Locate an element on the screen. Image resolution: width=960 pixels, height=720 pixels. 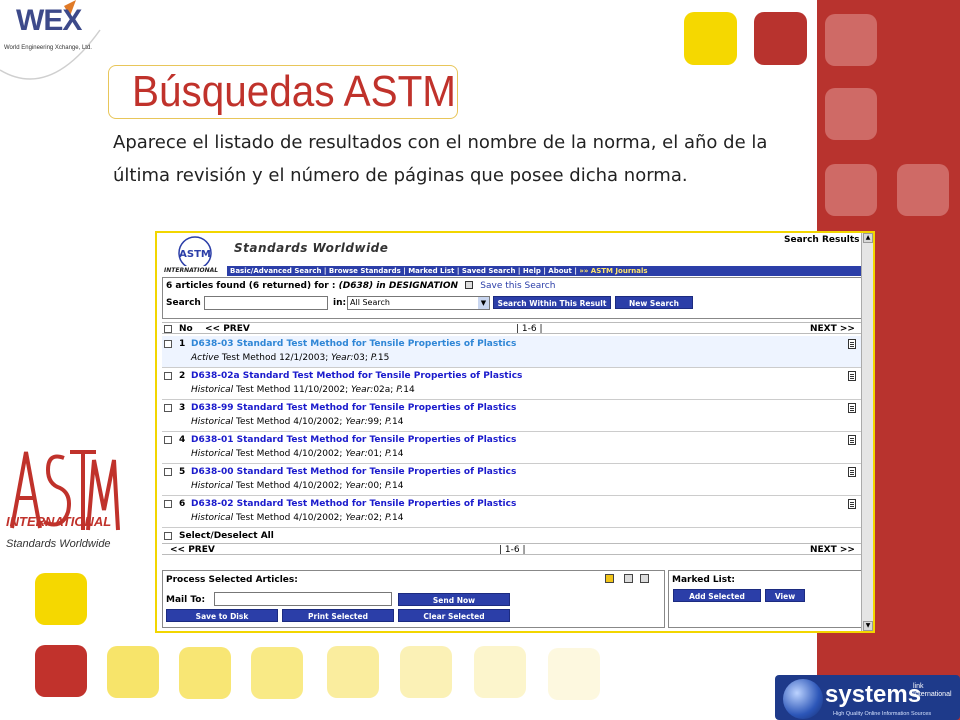
wex-logo: WEX World Engineering Xchange, Ltd. is located at coordinates (55, 42).